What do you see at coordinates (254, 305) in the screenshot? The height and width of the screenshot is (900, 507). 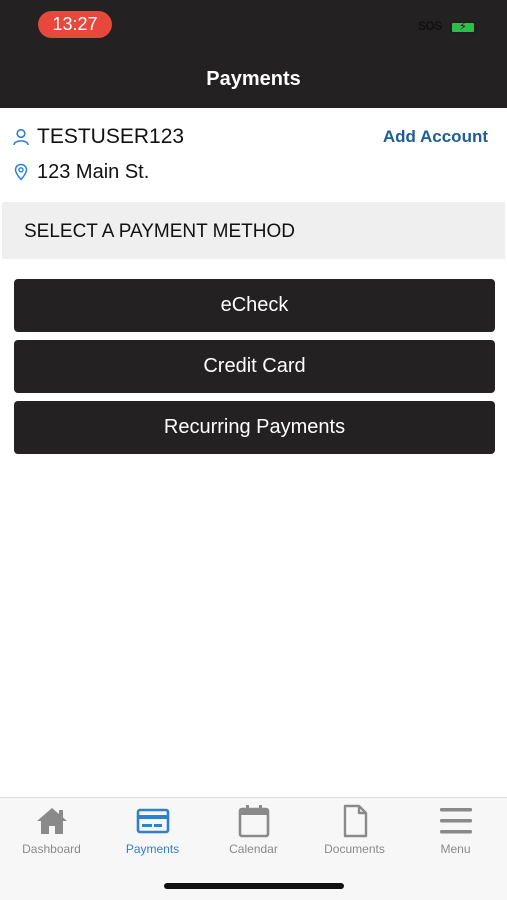 I see `echeck-button: eCheck` at bounding box center [254, 305].